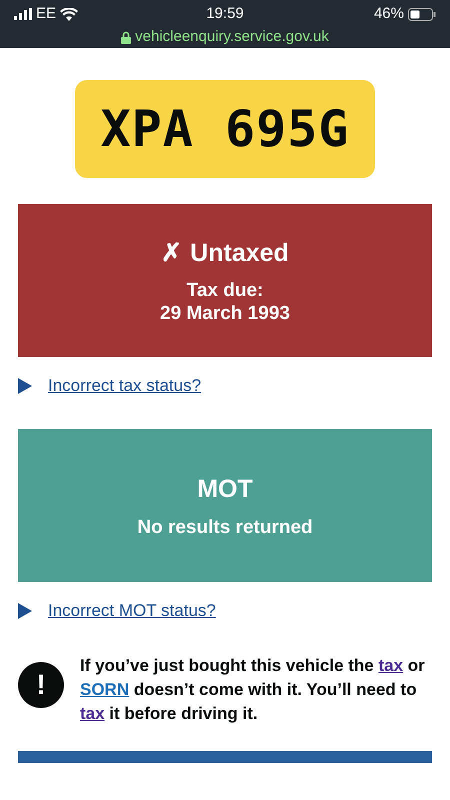  What do you see at coordinates (171, 253) in the screenshot?
I see `cross-icon: ✗` at bounding box center [171, 253].